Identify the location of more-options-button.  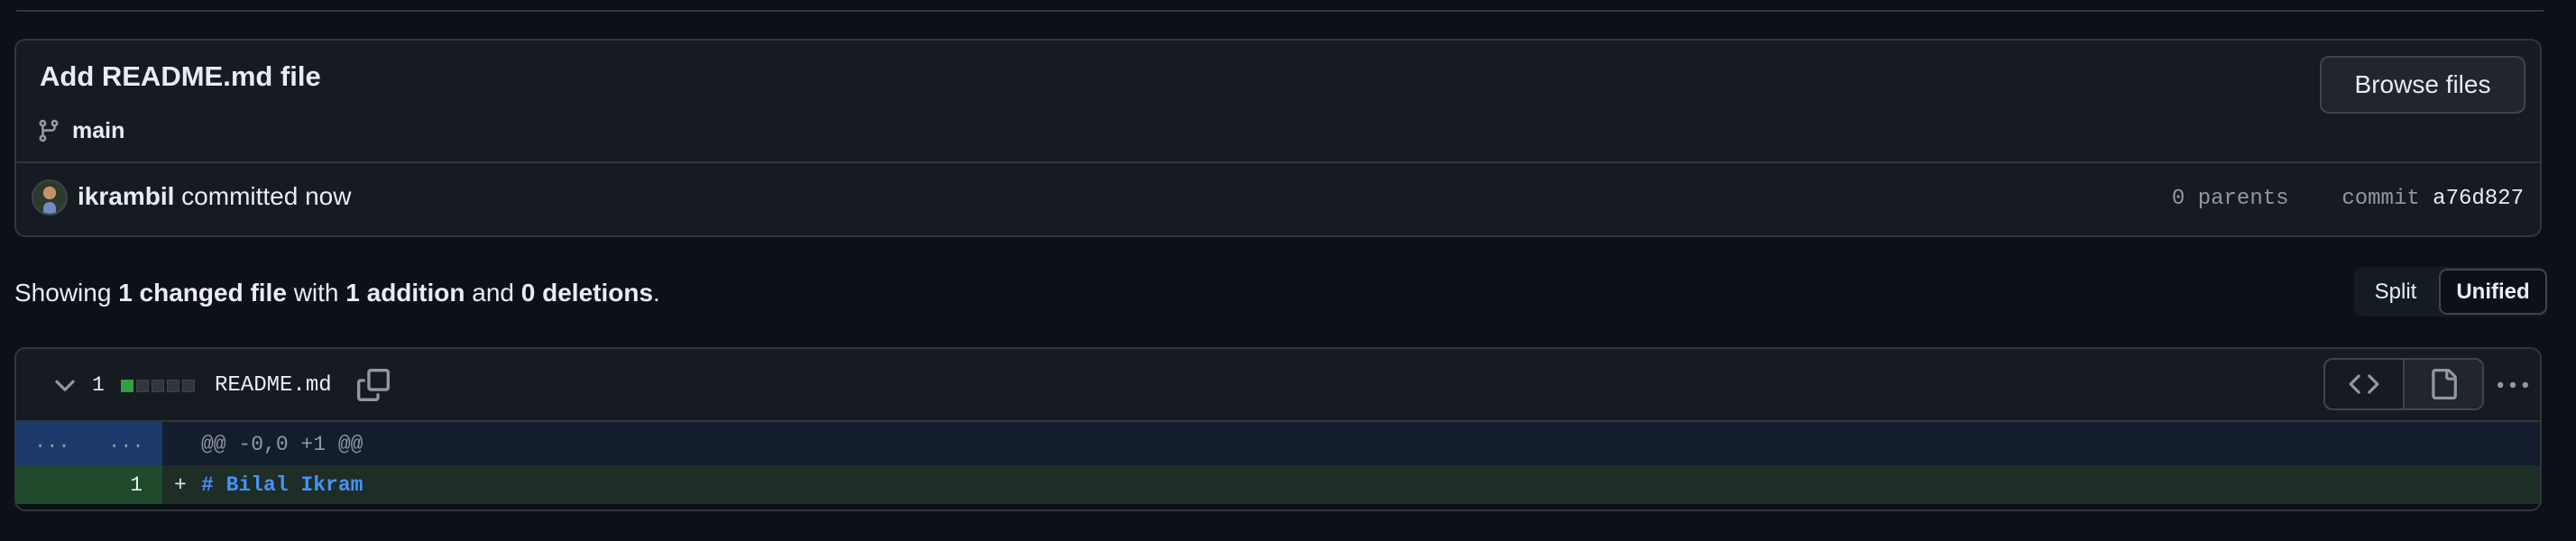
(2513, 386).